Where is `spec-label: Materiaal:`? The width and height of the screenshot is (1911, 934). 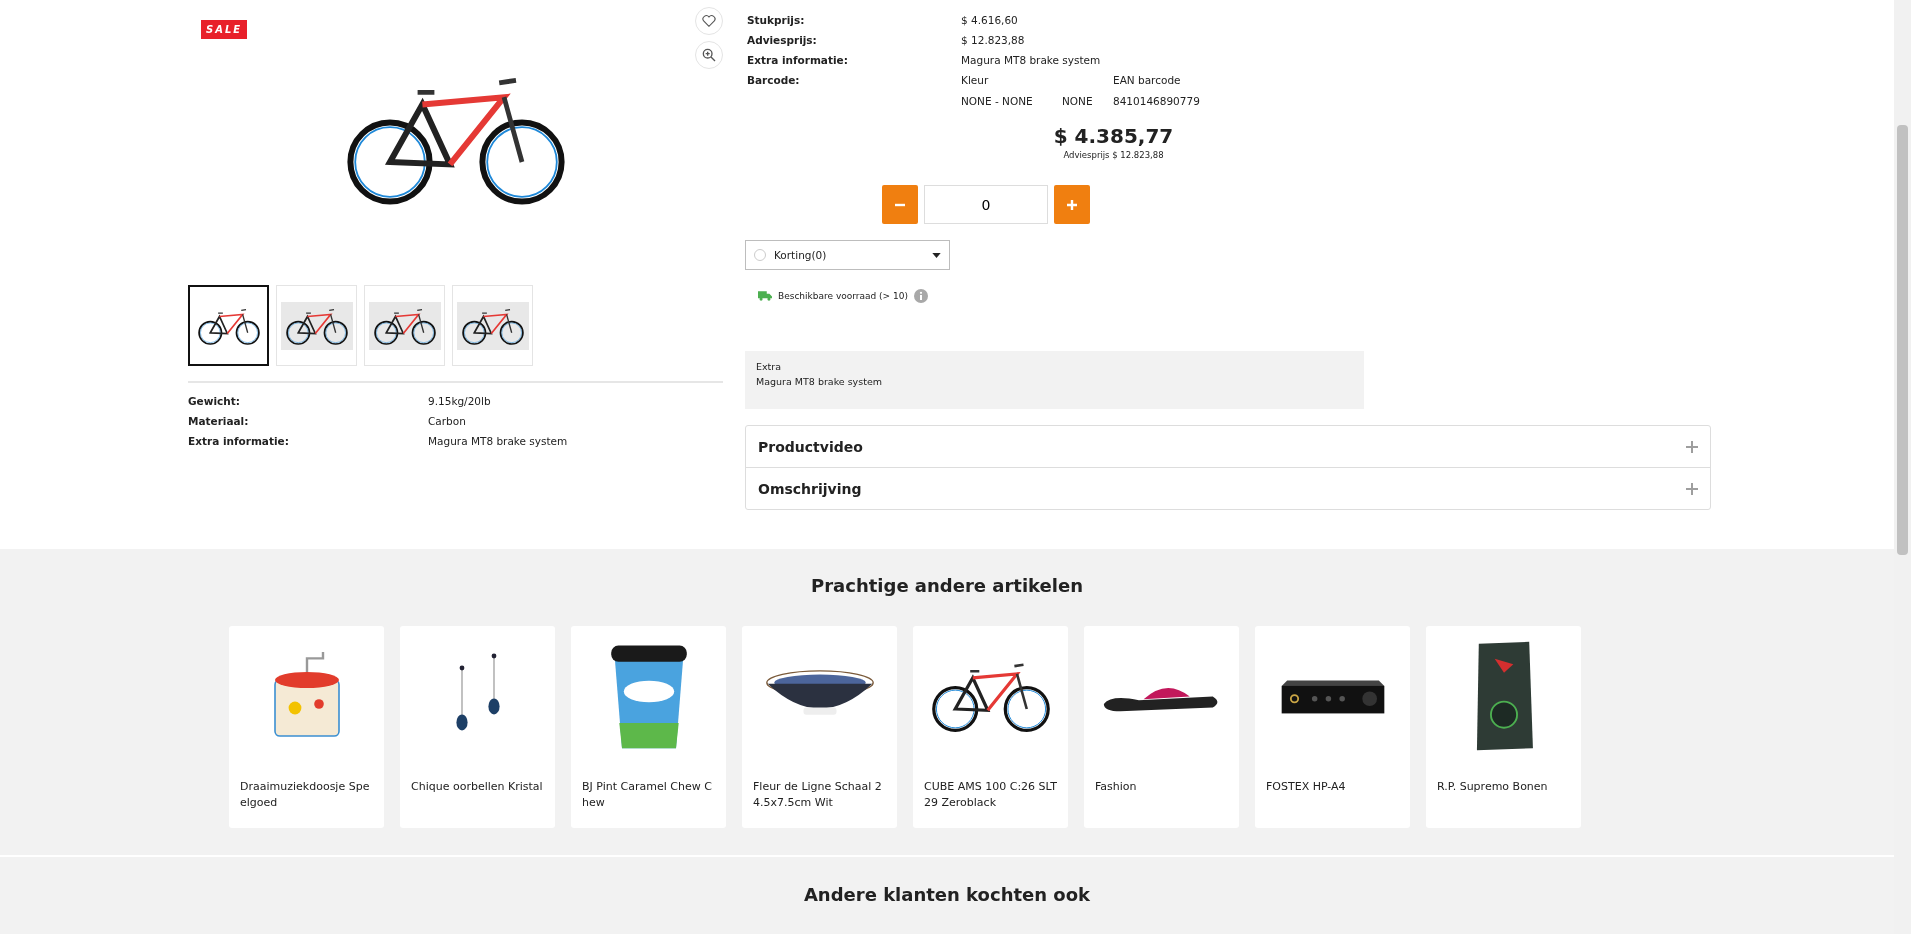 spec-label: Materiaal: is located at coordinates (219, 421).